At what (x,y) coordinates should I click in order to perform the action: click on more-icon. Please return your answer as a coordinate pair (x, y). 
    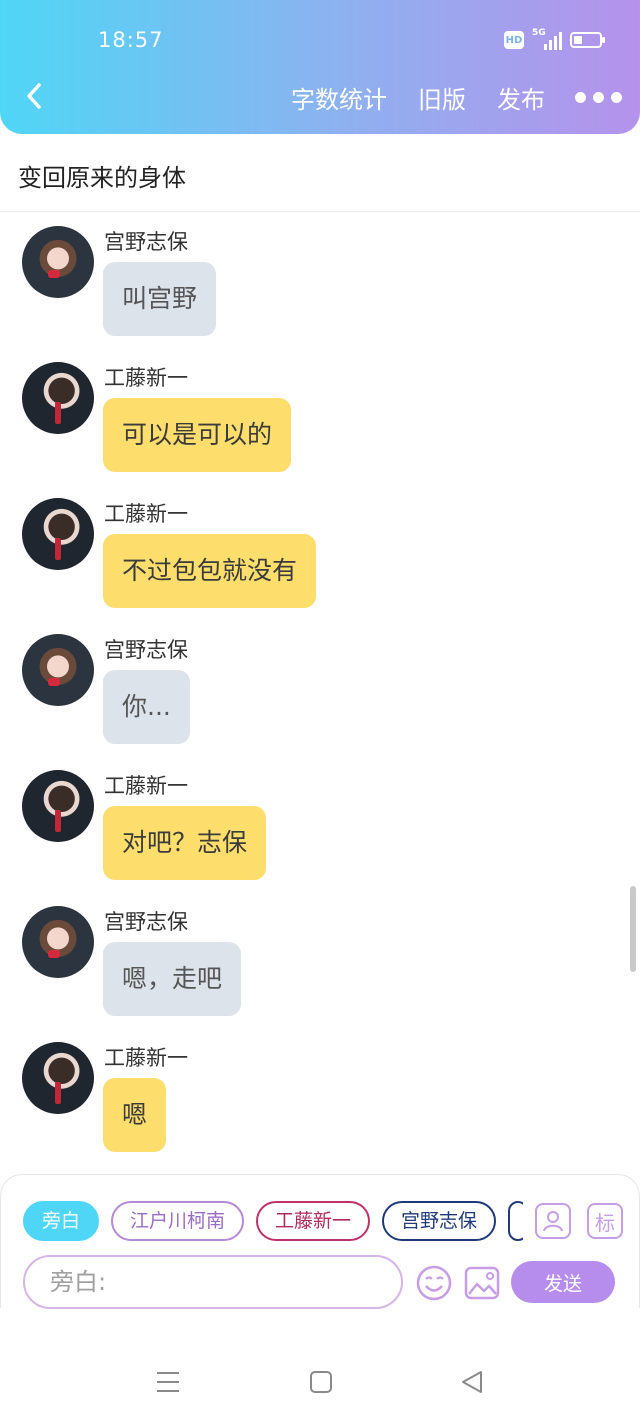
    Looking at the image, I should click on (598, 97).